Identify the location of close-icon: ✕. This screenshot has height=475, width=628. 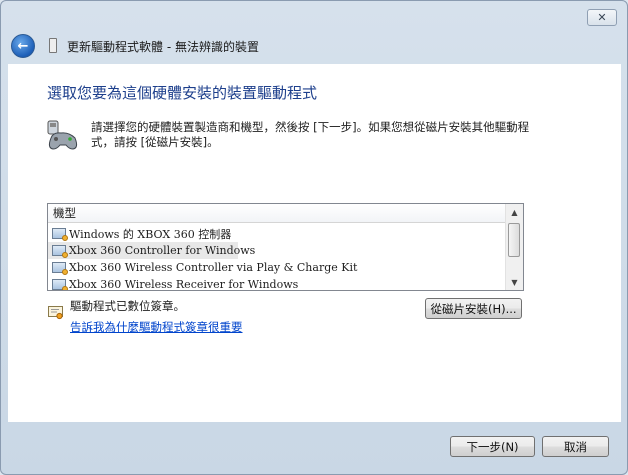
(602, 17).